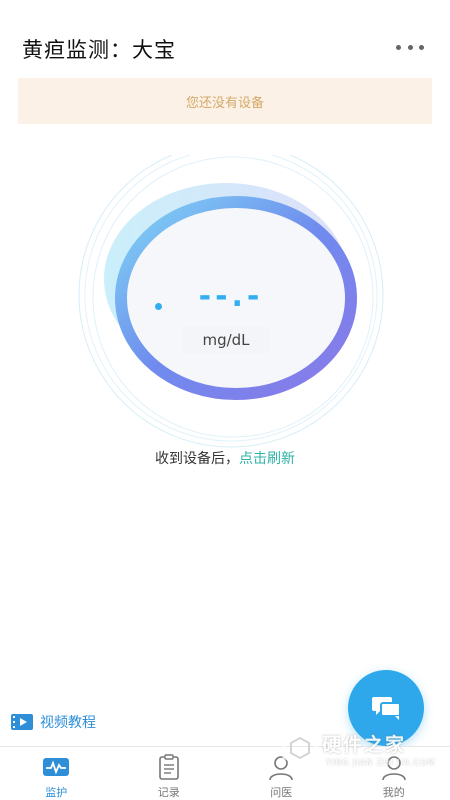  Describe the element at coordinates (231, 296) in the screenshot. I see `reading-value: --.-` at that location.